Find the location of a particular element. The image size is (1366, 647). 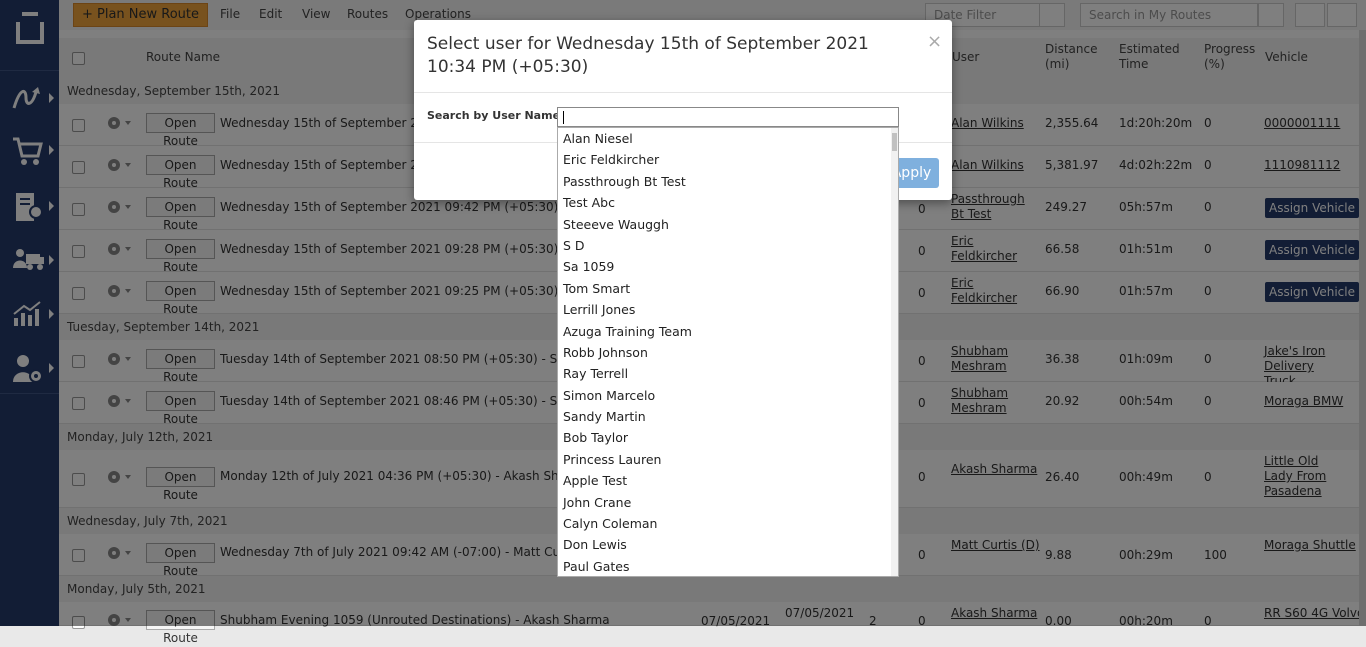

user-option: Don Lewis is located at coordinates (728, 544).